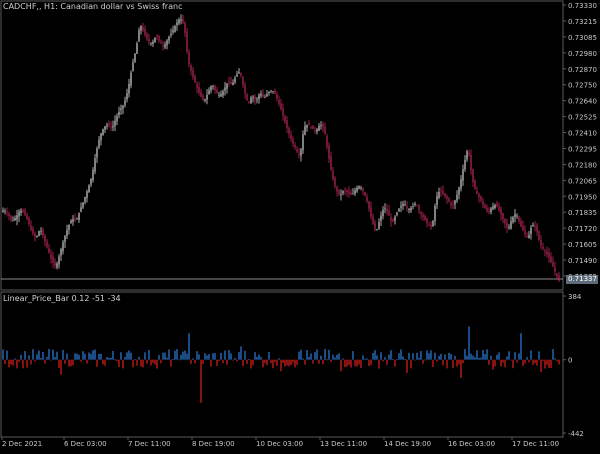  I want to click on indicator-tick-label: -442, so click(576, 434).